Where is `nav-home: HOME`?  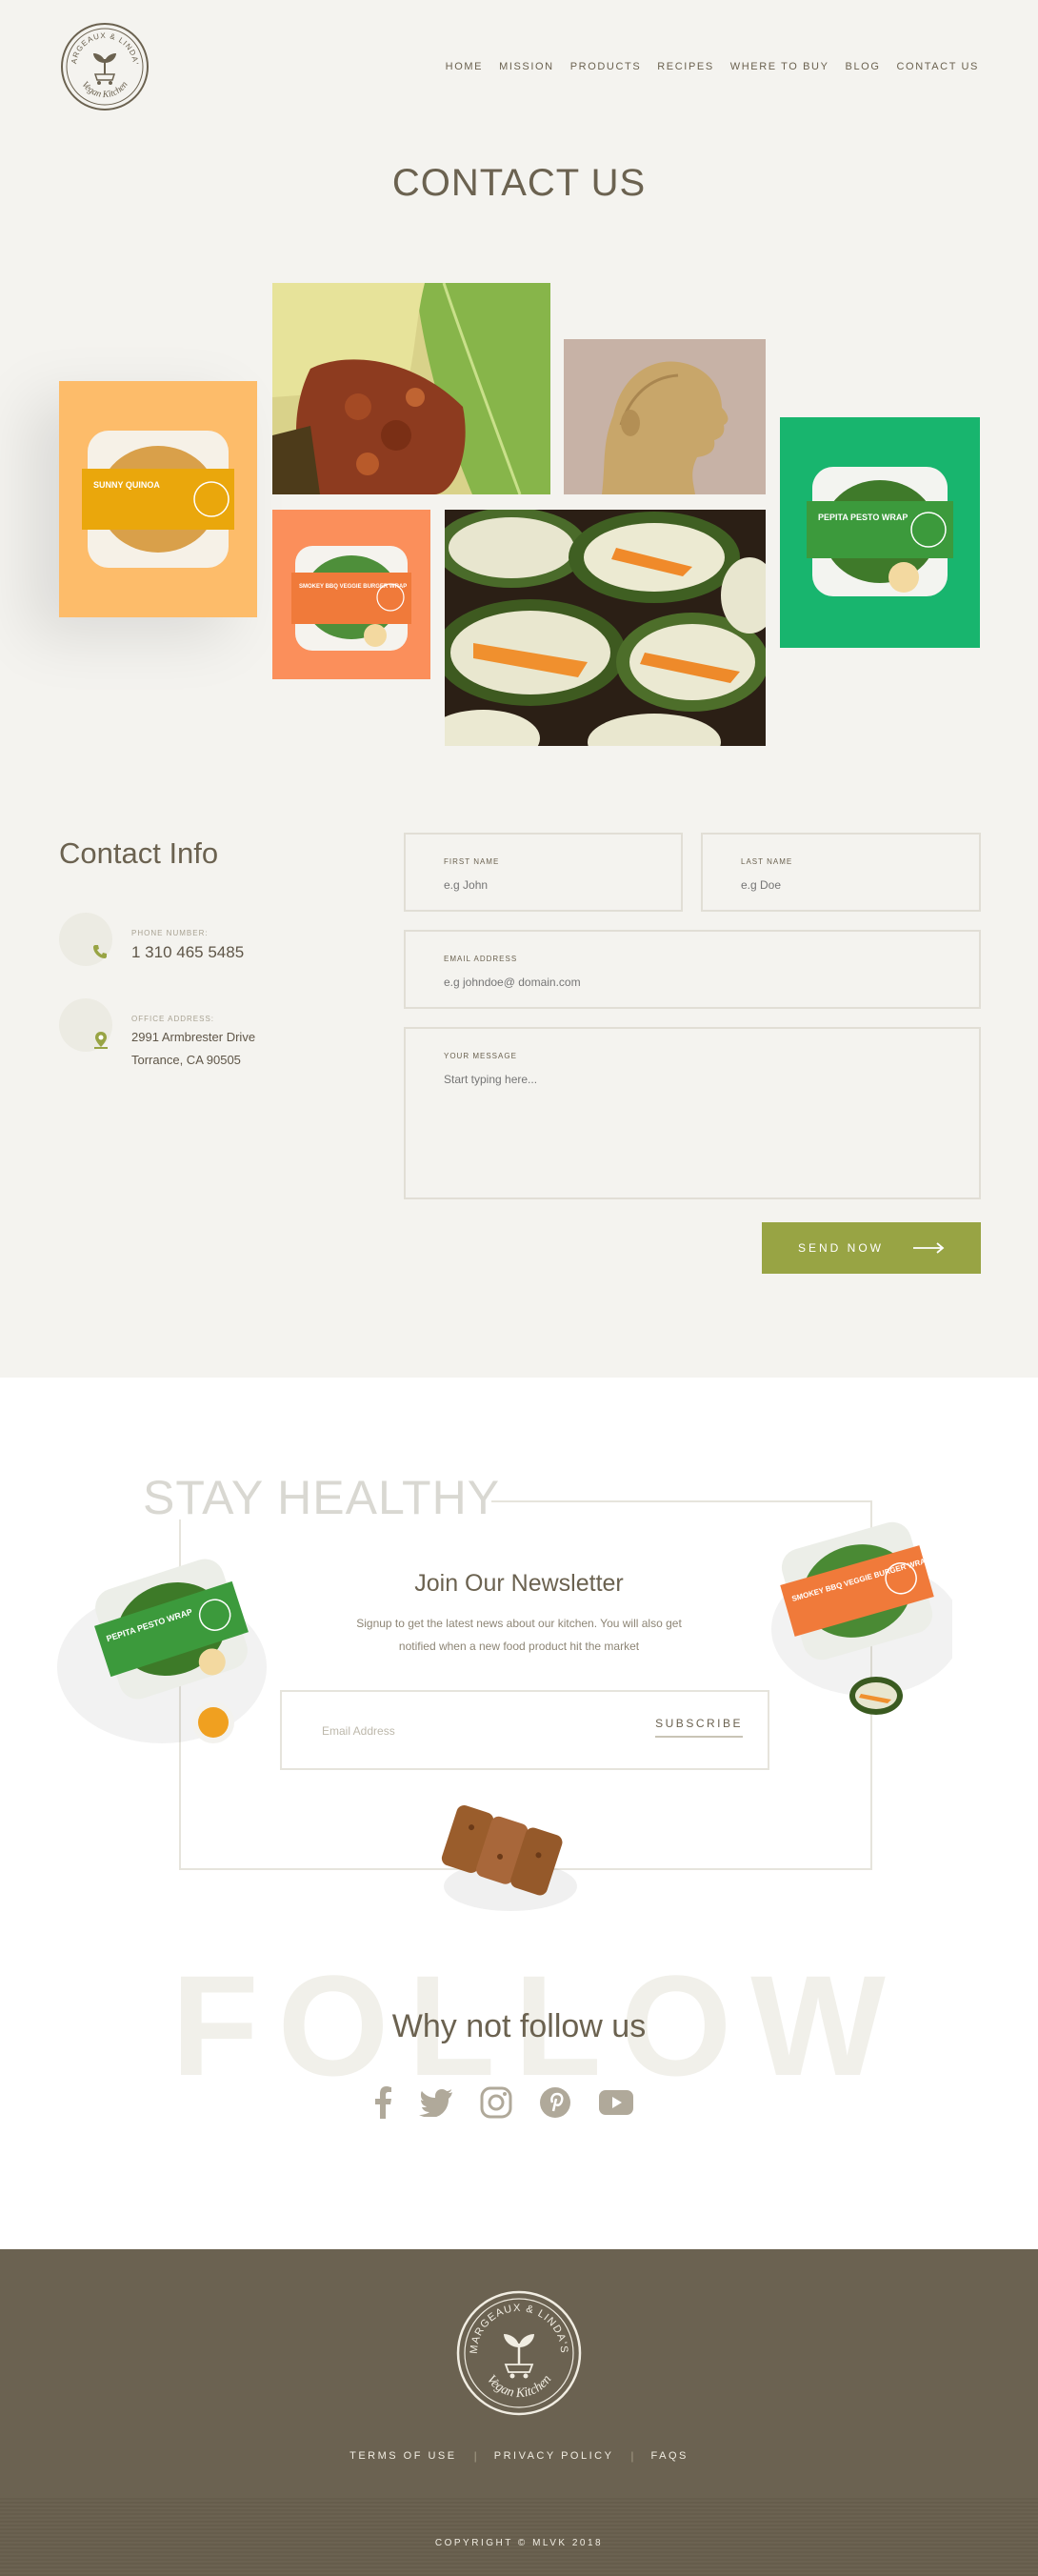
nav-home: HOME is located at coordinates (464, 67).